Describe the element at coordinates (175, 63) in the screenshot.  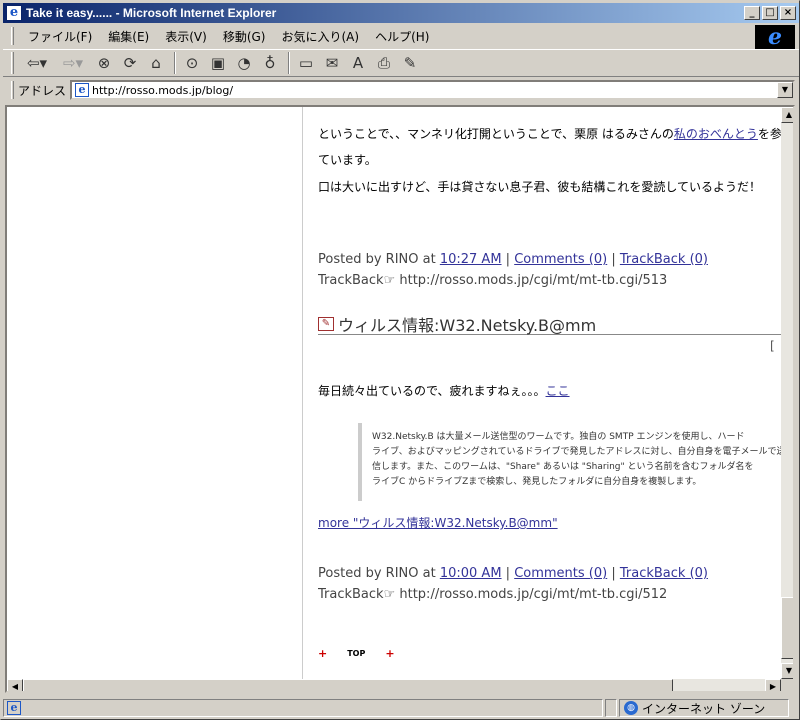
I see `toolbar-separator` at that location.